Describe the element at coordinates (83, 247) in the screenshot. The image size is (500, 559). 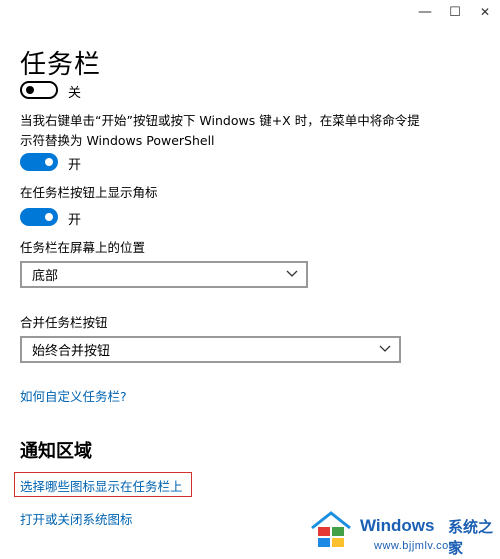
I see `location-label: 任务栏在屏幕上的位置` at that location.